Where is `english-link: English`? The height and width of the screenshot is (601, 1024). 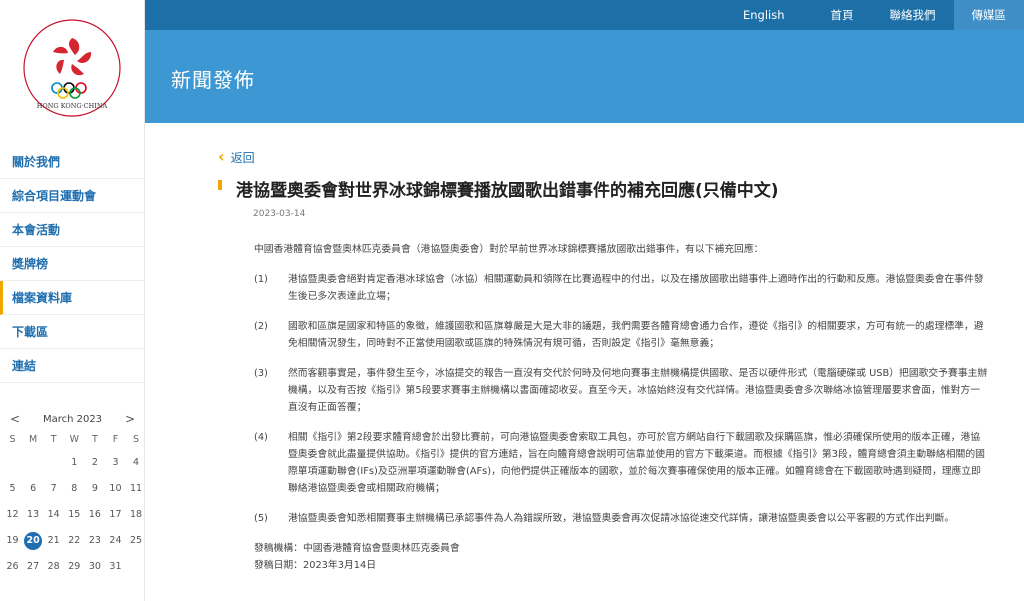
english-link: English is located at coordinates (764, 15).